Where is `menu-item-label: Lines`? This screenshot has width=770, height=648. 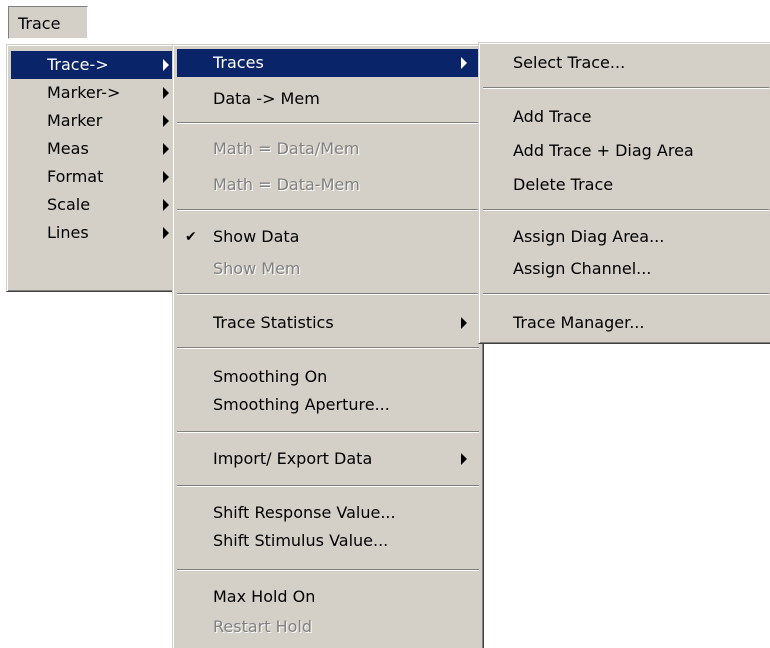
menu-item-label: Lines is located at coordinates (68, 232).